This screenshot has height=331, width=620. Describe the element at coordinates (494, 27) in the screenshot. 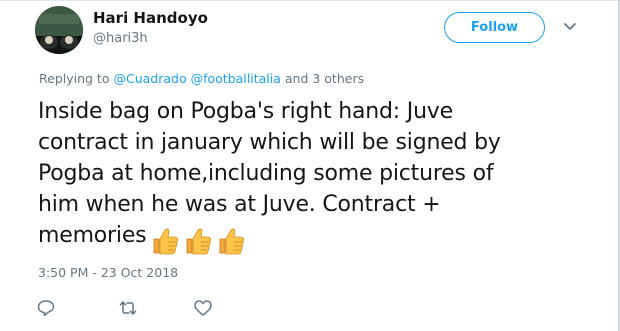

I see `follow-button: Follow` at that location.